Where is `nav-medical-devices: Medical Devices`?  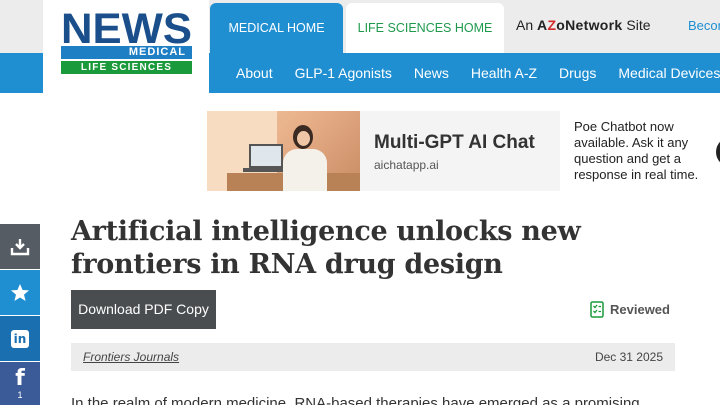
nav-medical-devices: Medical Devices is located at coordinates (663, 73).